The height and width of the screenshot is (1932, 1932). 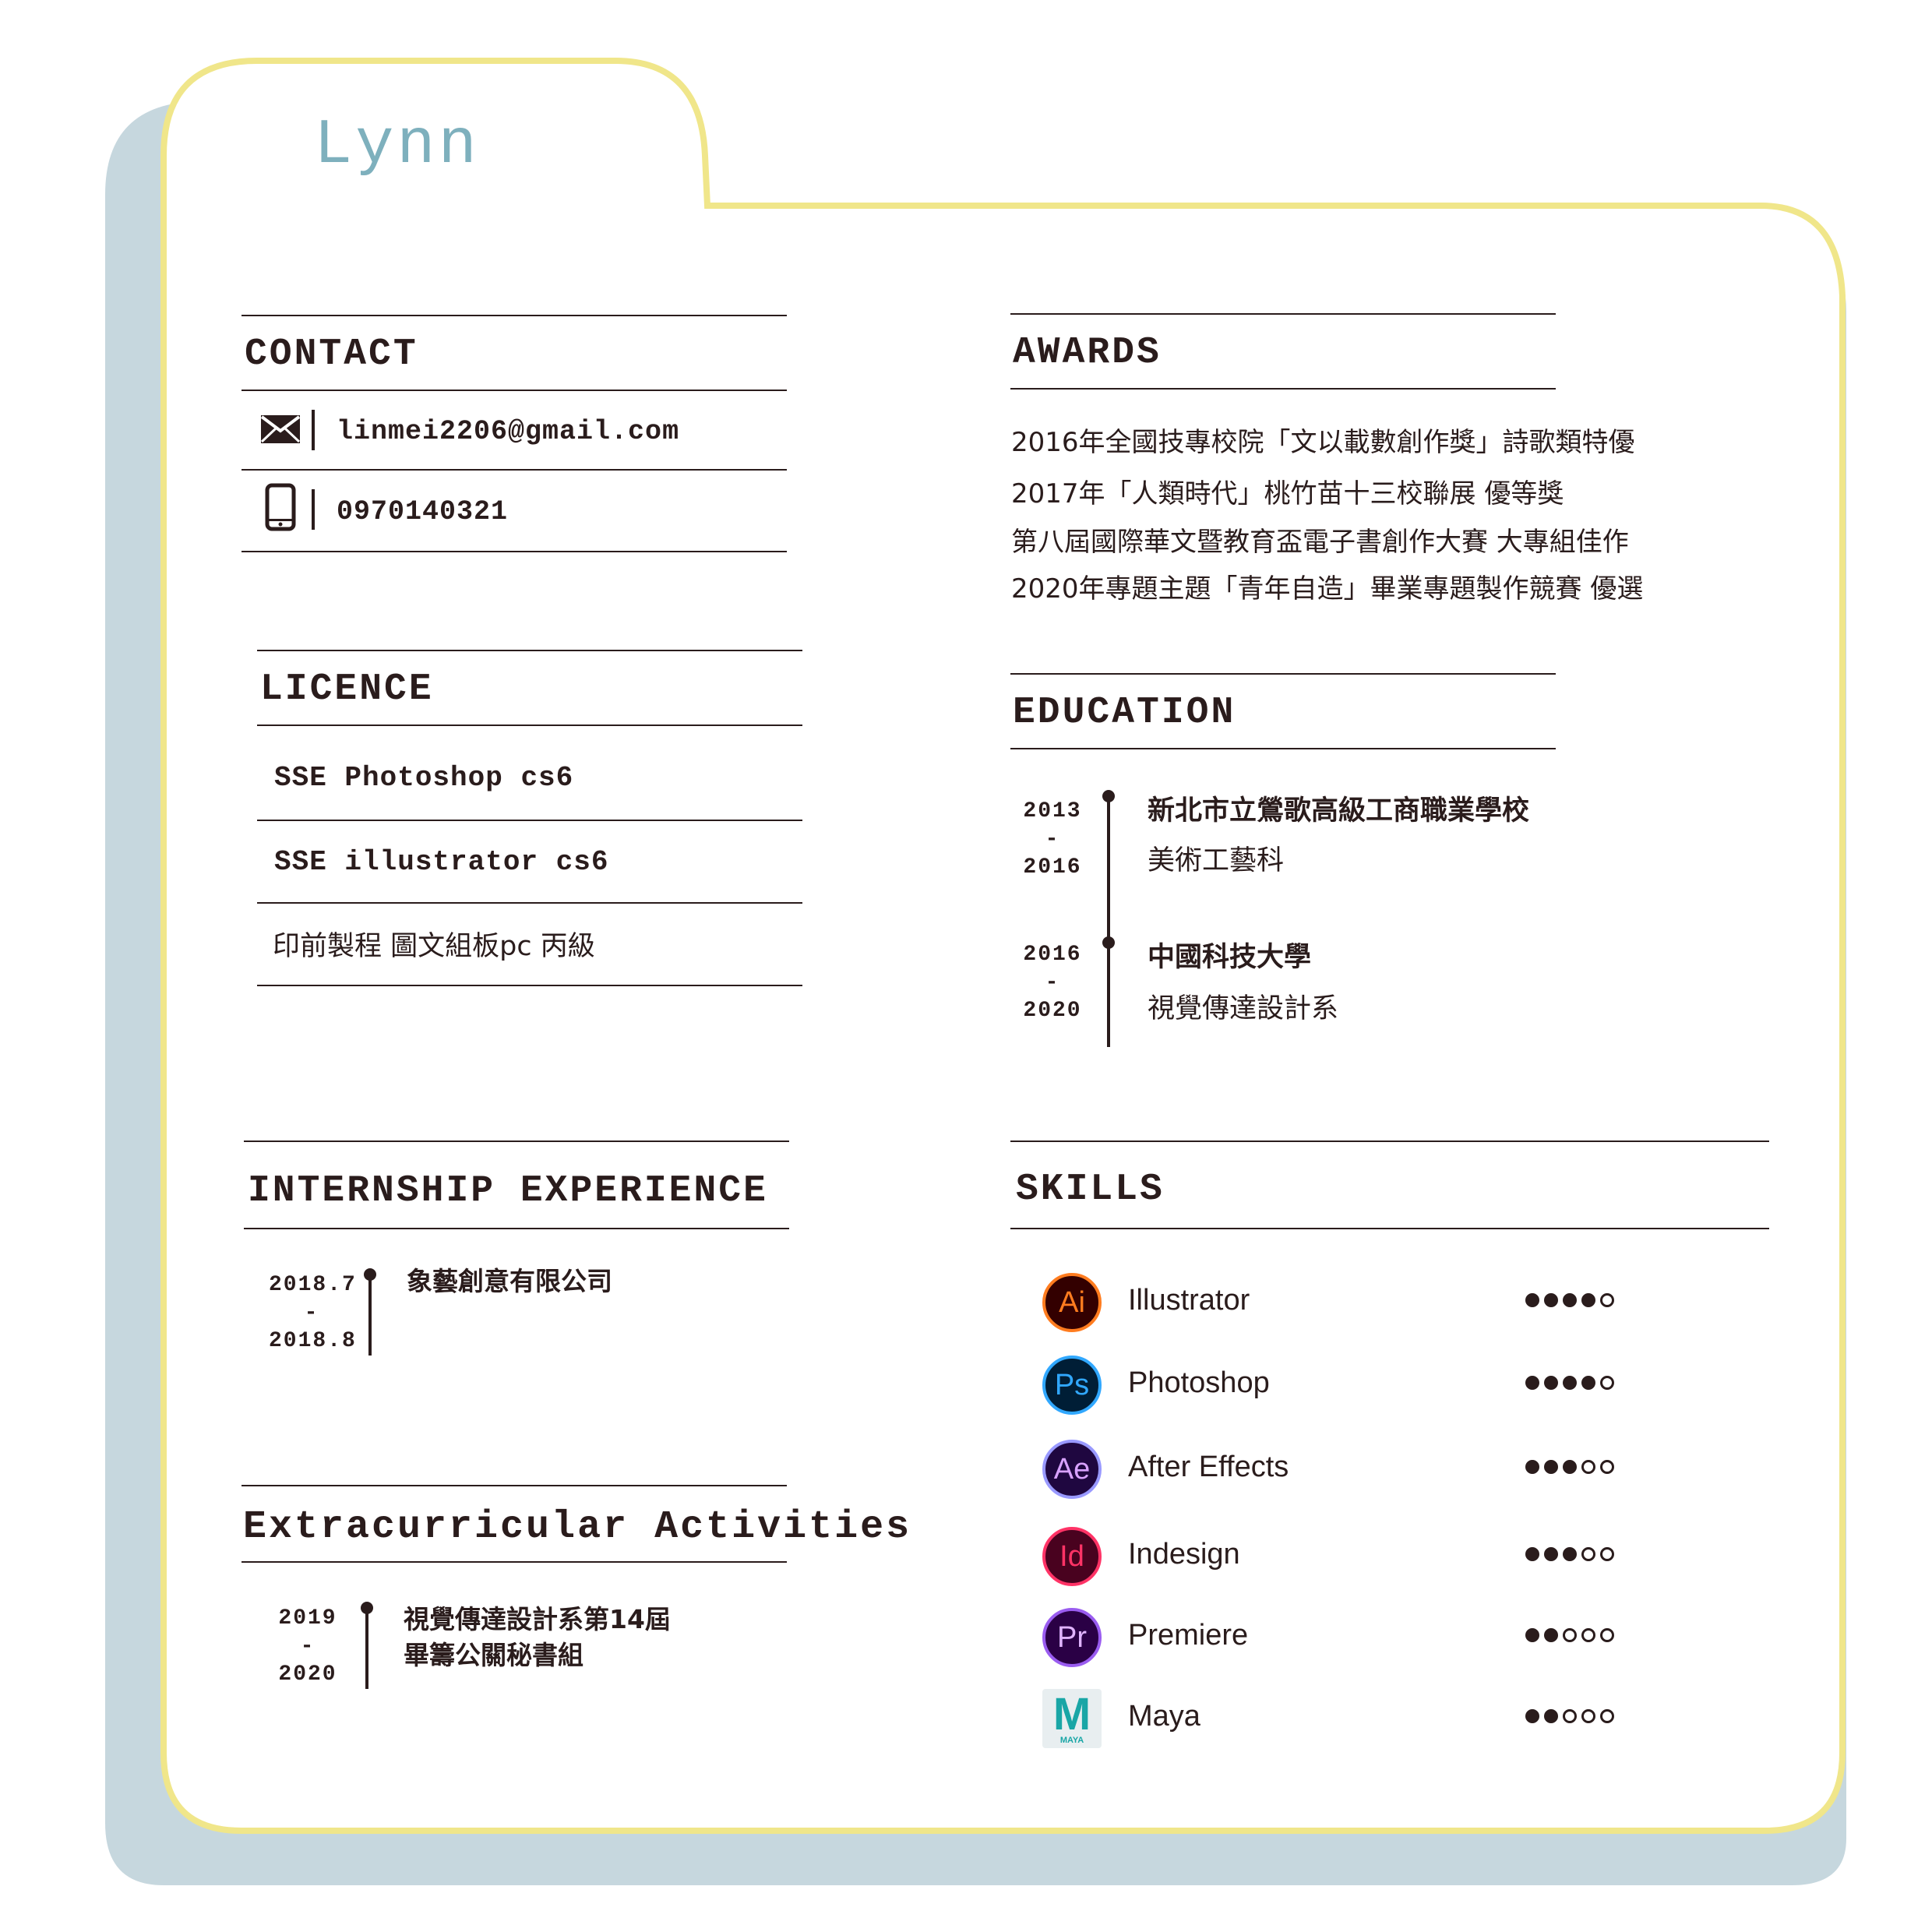 What do you see at coordinates (508, 1191) in the screenshot?
I see `internship-heading: INTERNSHIP EXPERIENCE` at bounding box center [508, 1191].